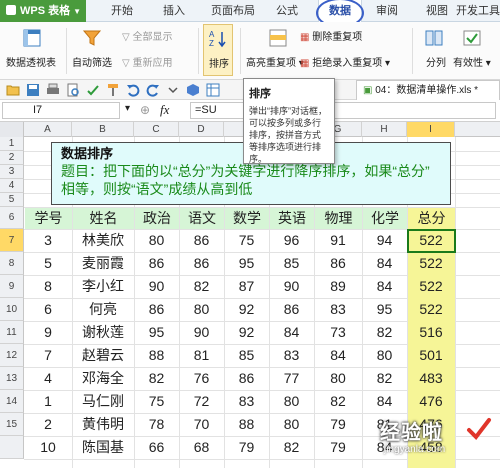 The height and width of the screenshot is (468, 500). What do you see at coordinates (246, 355) in the screenshot?
I see `cell-math: 85` at bounding box center [246, 355].